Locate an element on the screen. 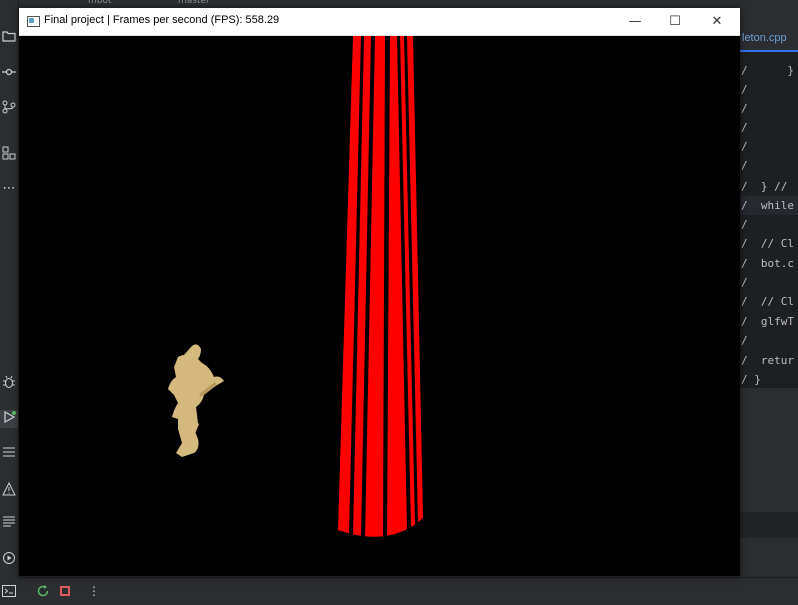 Image resolution: width=798 pixels, height=605 pixels. editor-divider-band is located at coordinates (769, 525).